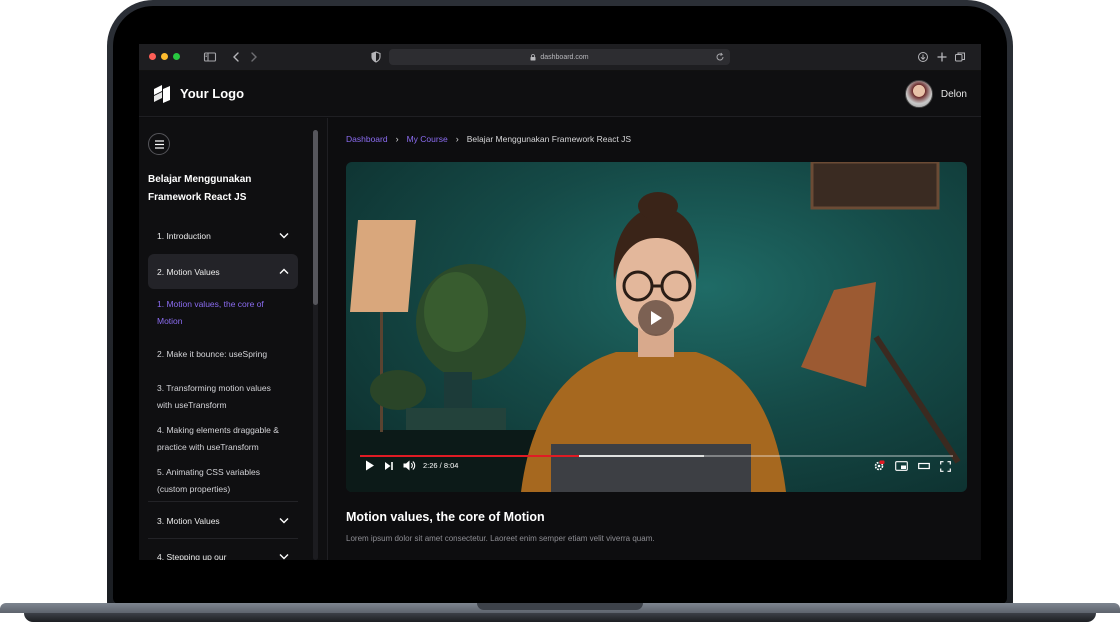  What do you see at coordinates (445, 517) in the screenshot?
I see `lesson-title: Motion values, the core of Motion` at bounding box center [445, 517].